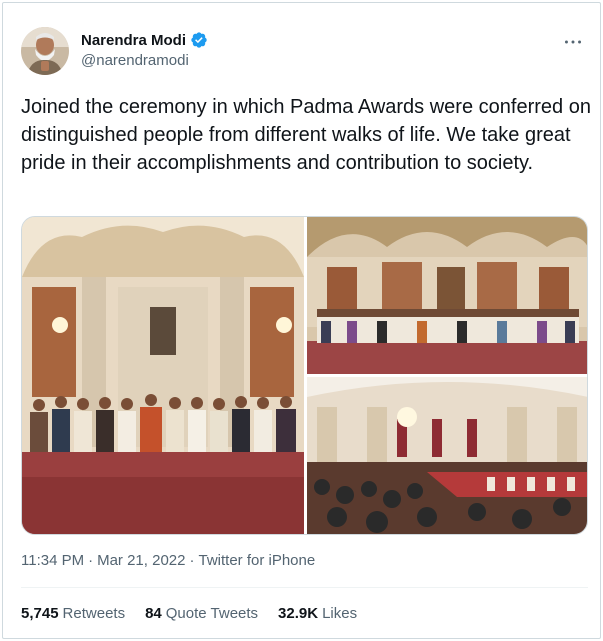 The image size is (603, 641). I want to click on photo-ceremony-hall, so click(447, 455).